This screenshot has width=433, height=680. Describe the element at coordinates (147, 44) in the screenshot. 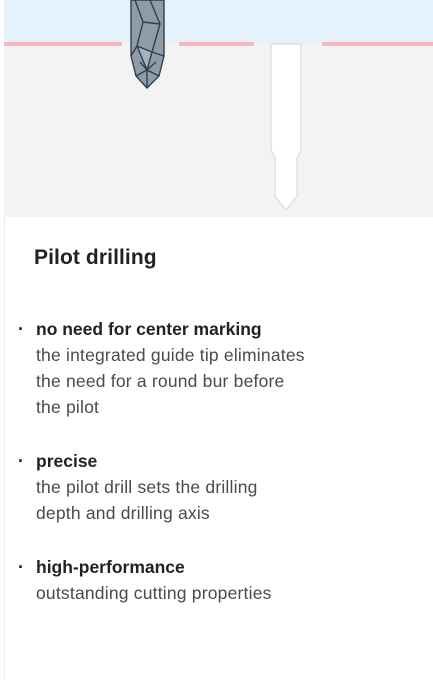

I see `drill-bit-icon` at that location.